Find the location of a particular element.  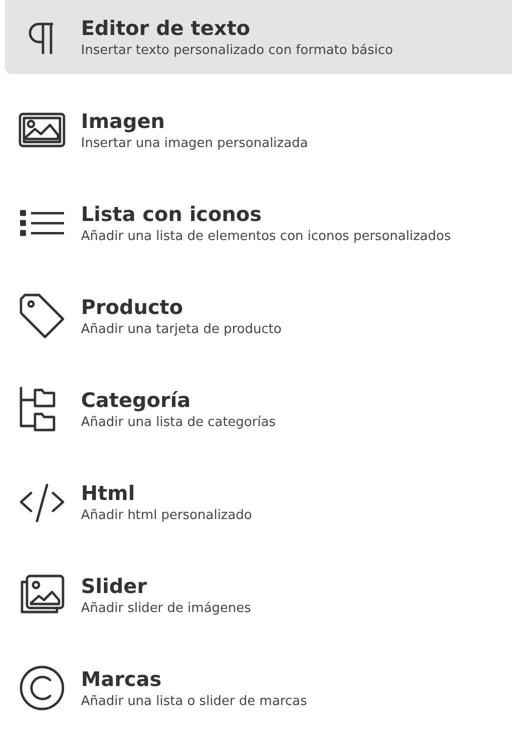

widget-option: Html Añadir html personalizado is located at coordinates (258, 502).